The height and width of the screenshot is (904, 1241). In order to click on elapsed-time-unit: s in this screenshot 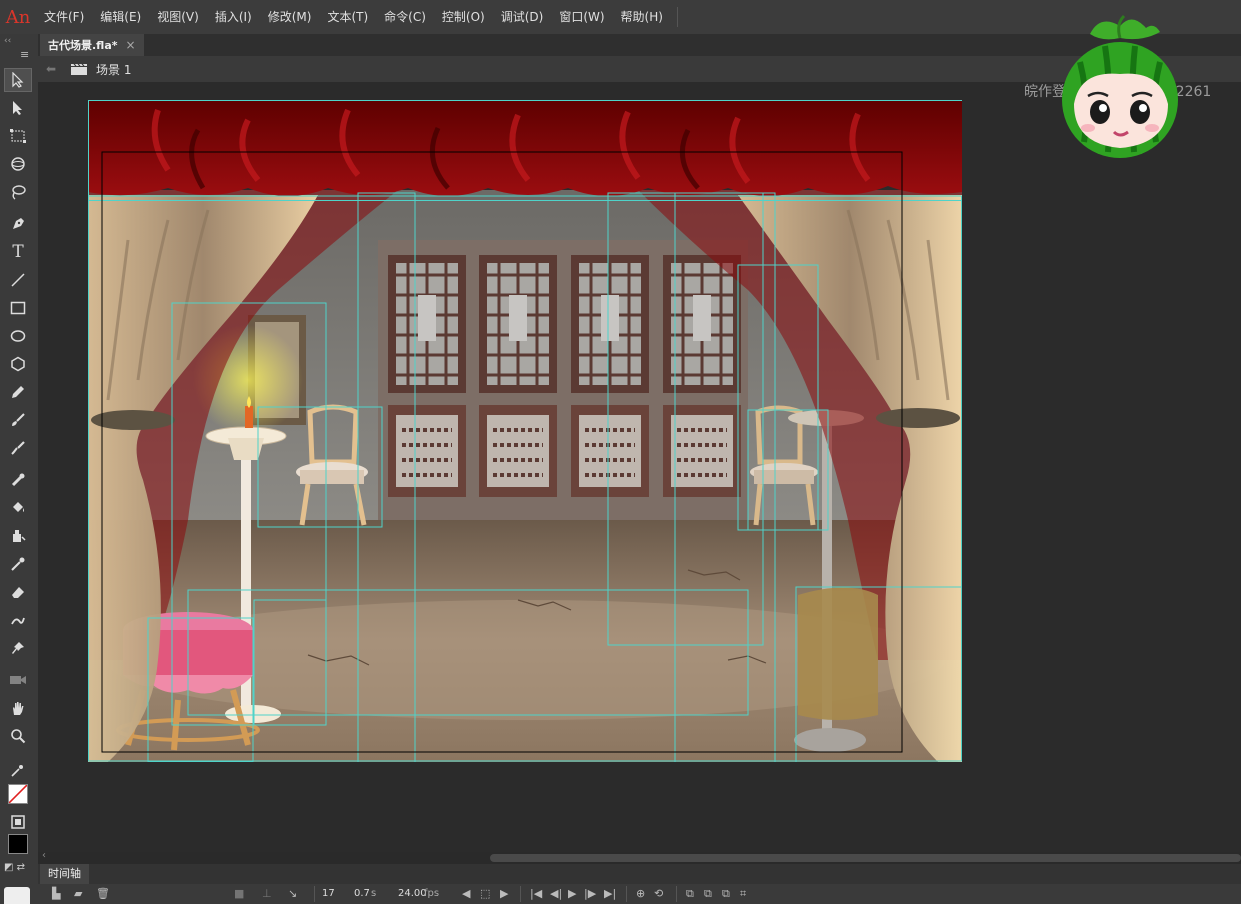, I will do `click(374, 893)`.